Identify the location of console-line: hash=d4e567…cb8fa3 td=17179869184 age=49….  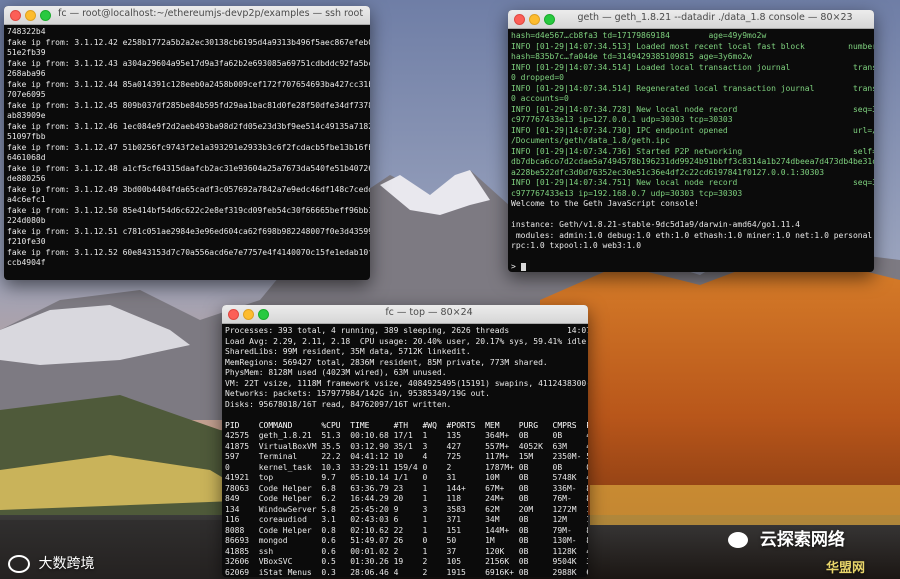
(639, 35).